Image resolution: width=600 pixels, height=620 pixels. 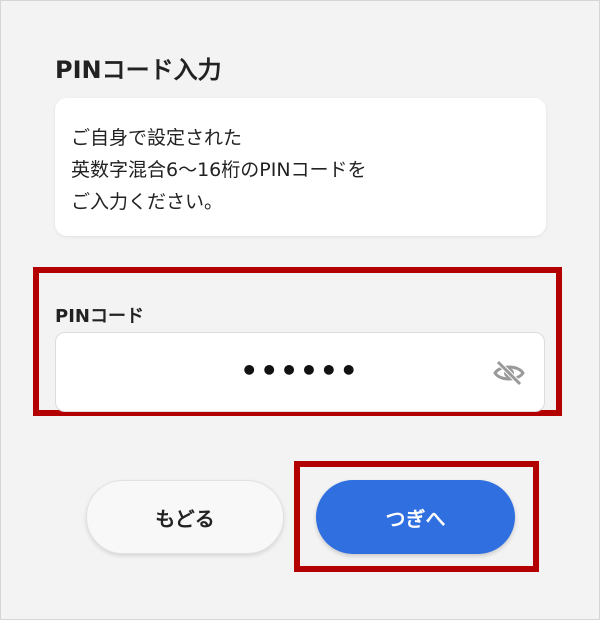 I want to click on info-line: ご入力ください。, so click(x=147, y=202).